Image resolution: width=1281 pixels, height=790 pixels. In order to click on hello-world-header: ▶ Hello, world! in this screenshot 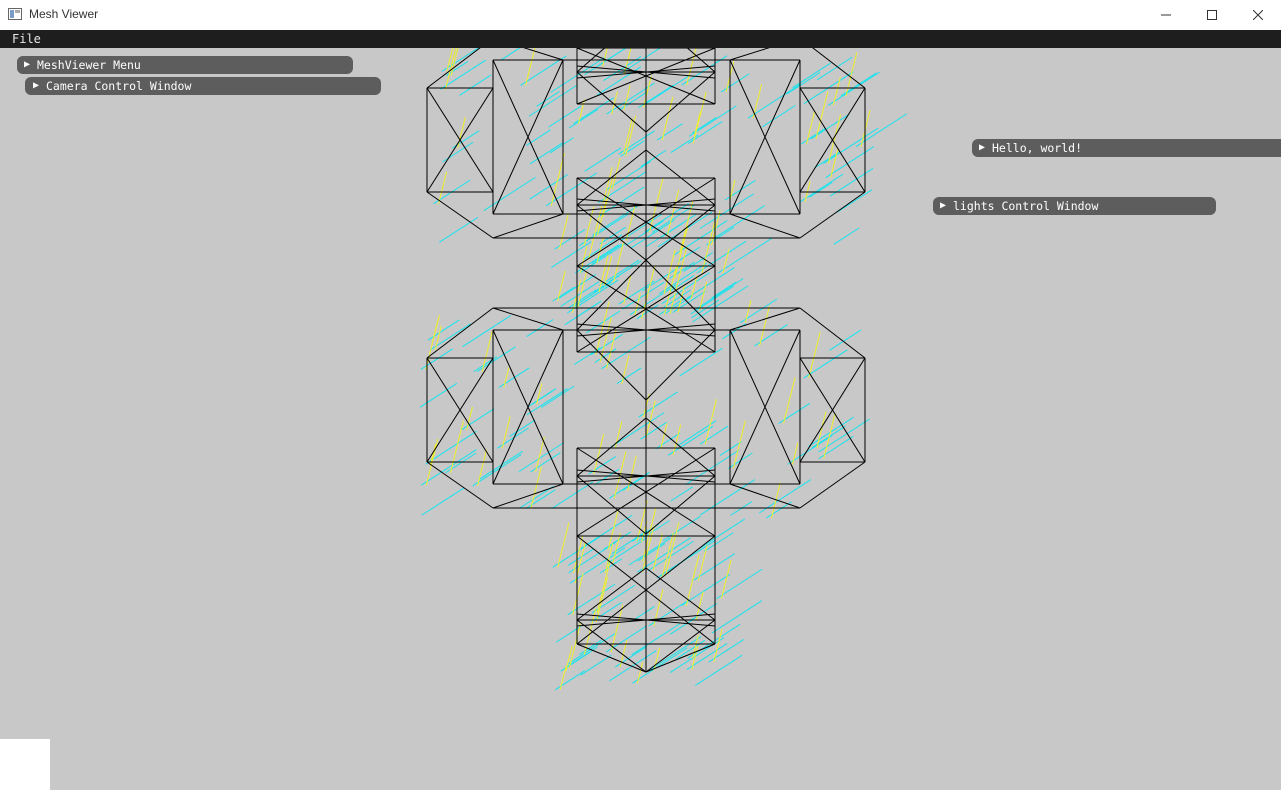, I will do `click(1126, 148)`.